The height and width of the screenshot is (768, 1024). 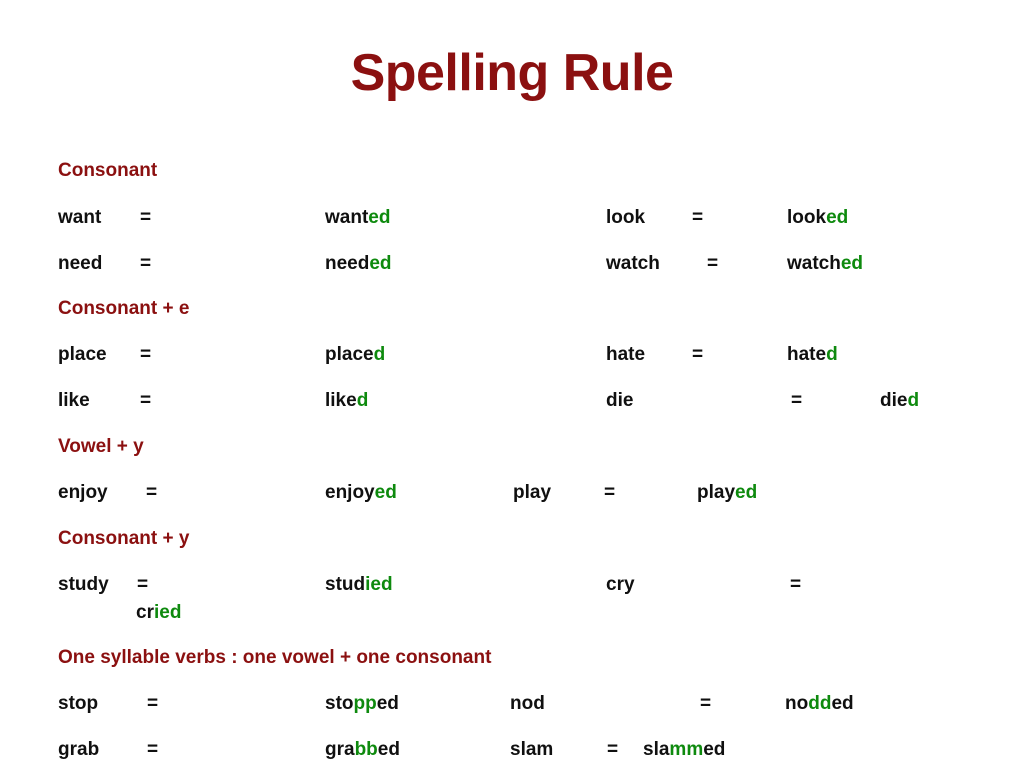 I want to click on result-word: hated, so click(x=812, y=354).